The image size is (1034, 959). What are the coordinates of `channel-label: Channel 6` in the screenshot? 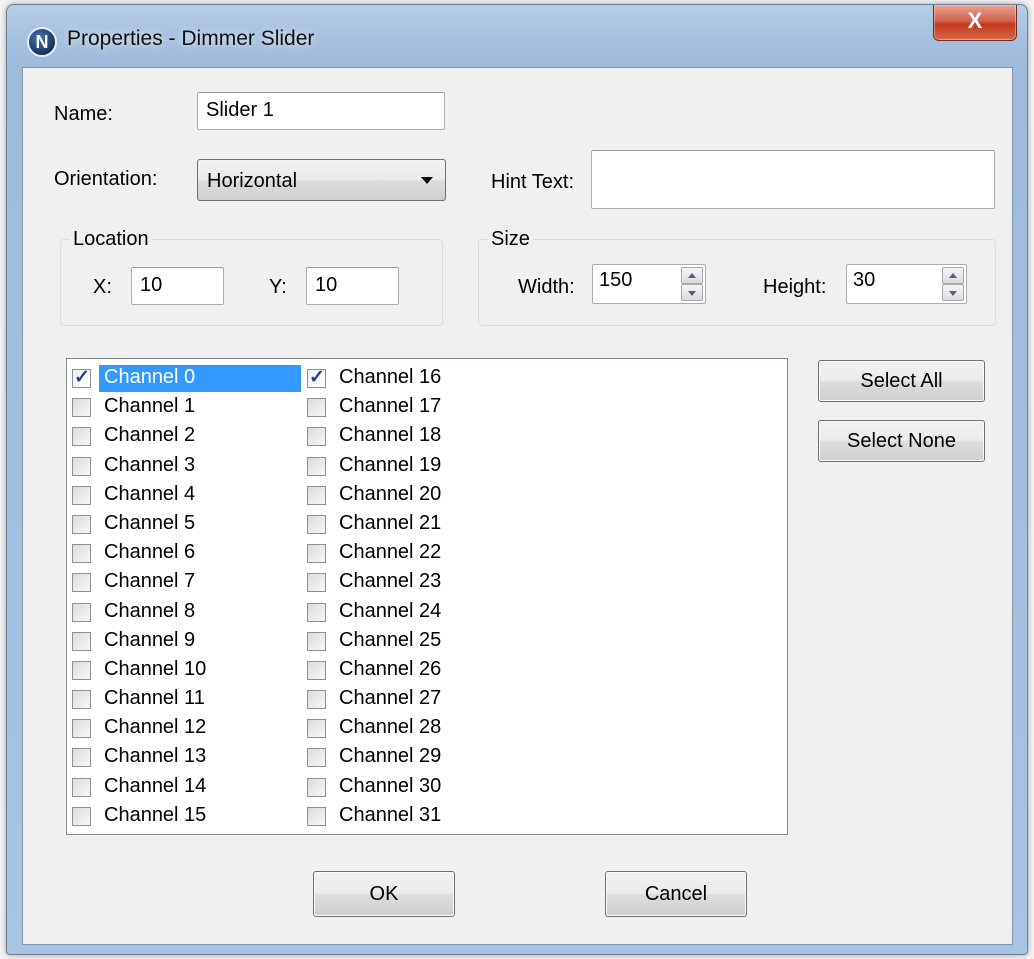 It's located at (150, 552).